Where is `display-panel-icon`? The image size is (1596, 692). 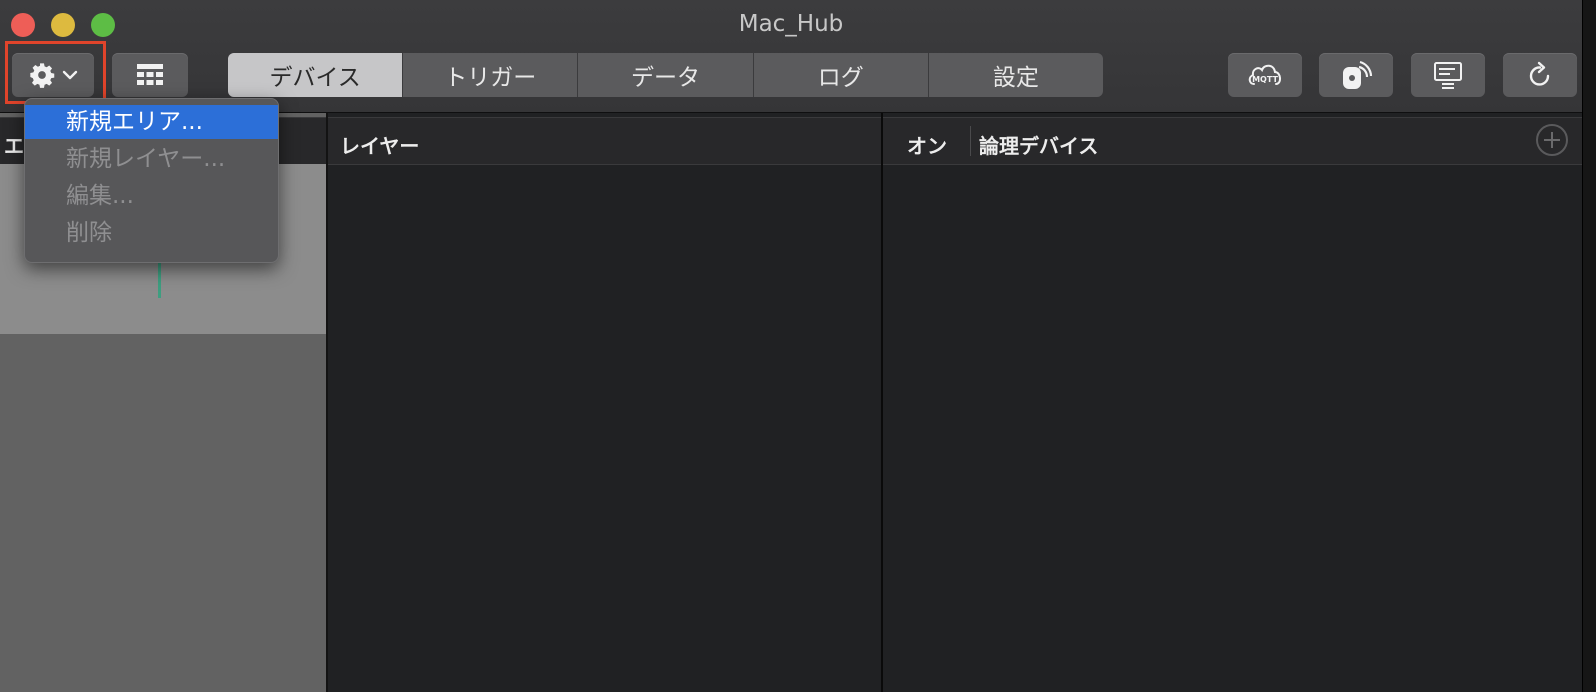 display-panel-icon is located at coordinates (1448, 75).